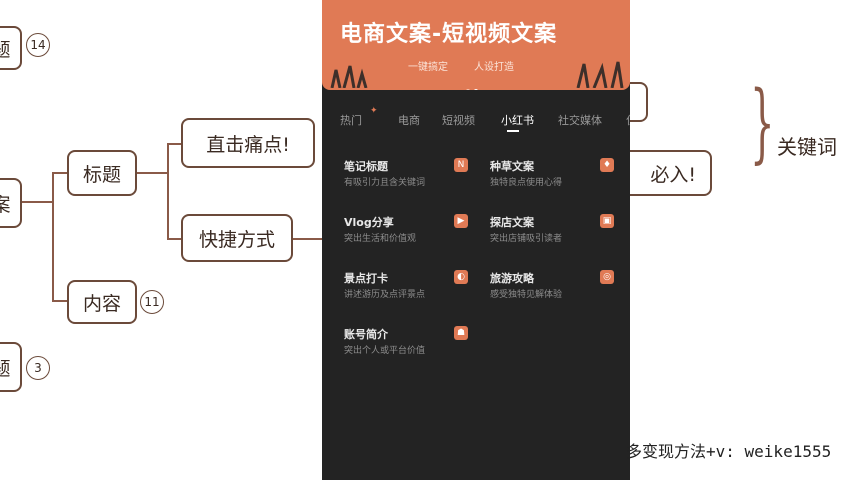 The height and width of the screenshot is (480, 852). I want to click on card-desc: 突出个人或平台价值, so click(385, 351).